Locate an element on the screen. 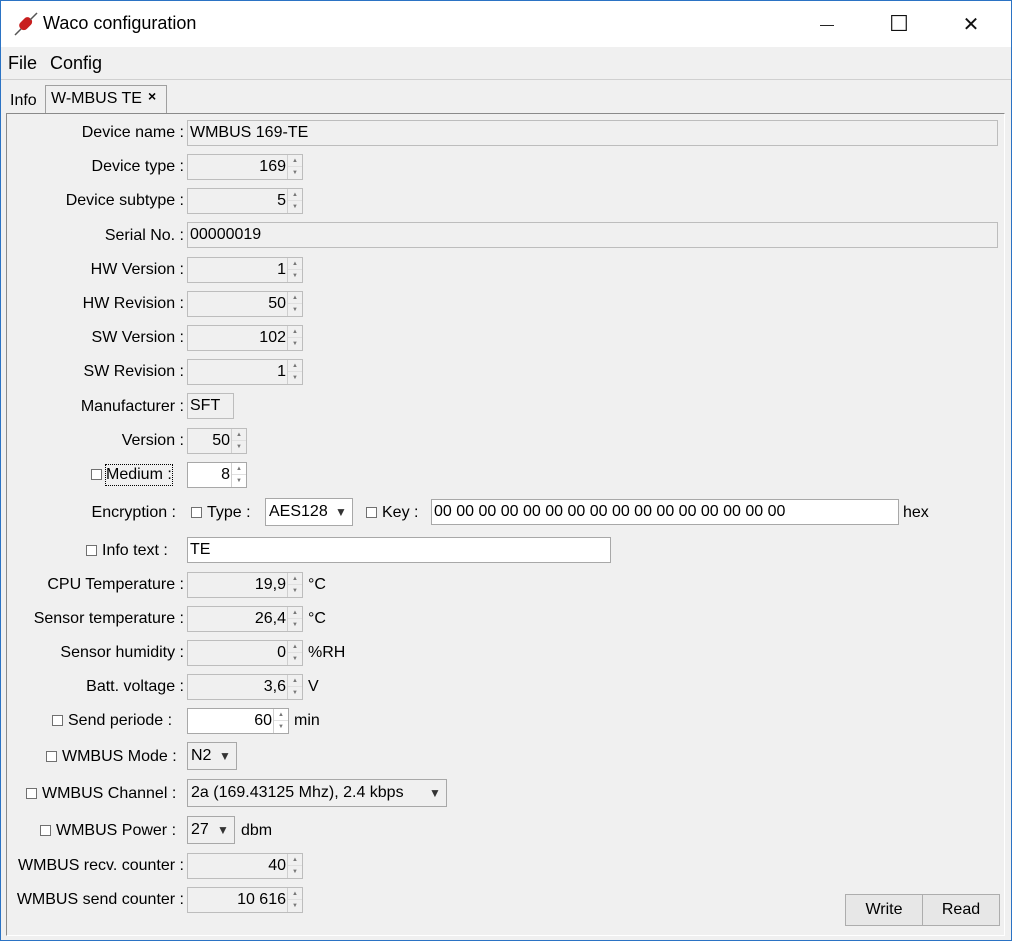  sw-revision-value: 1 is located at coordinates (281, 371).